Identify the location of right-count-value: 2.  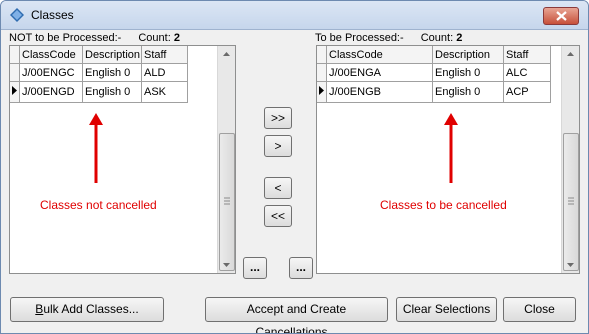
(459, 38).